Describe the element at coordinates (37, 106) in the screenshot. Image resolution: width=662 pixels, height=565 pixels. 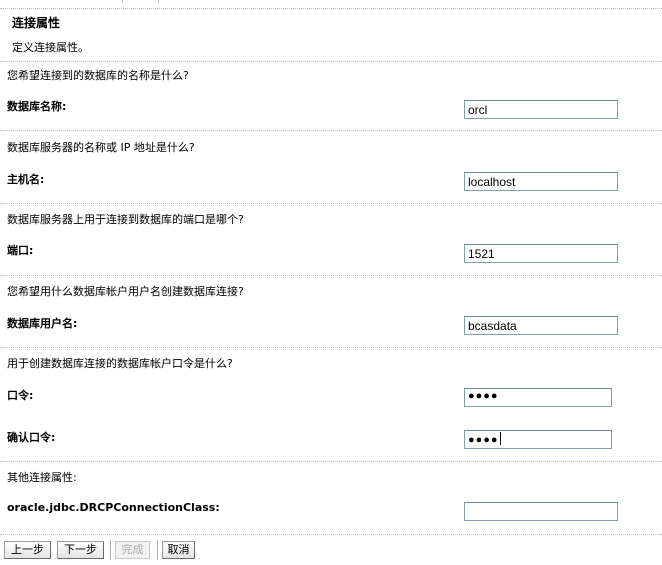
I see `label-database-name: 数据库名称:` at that location.